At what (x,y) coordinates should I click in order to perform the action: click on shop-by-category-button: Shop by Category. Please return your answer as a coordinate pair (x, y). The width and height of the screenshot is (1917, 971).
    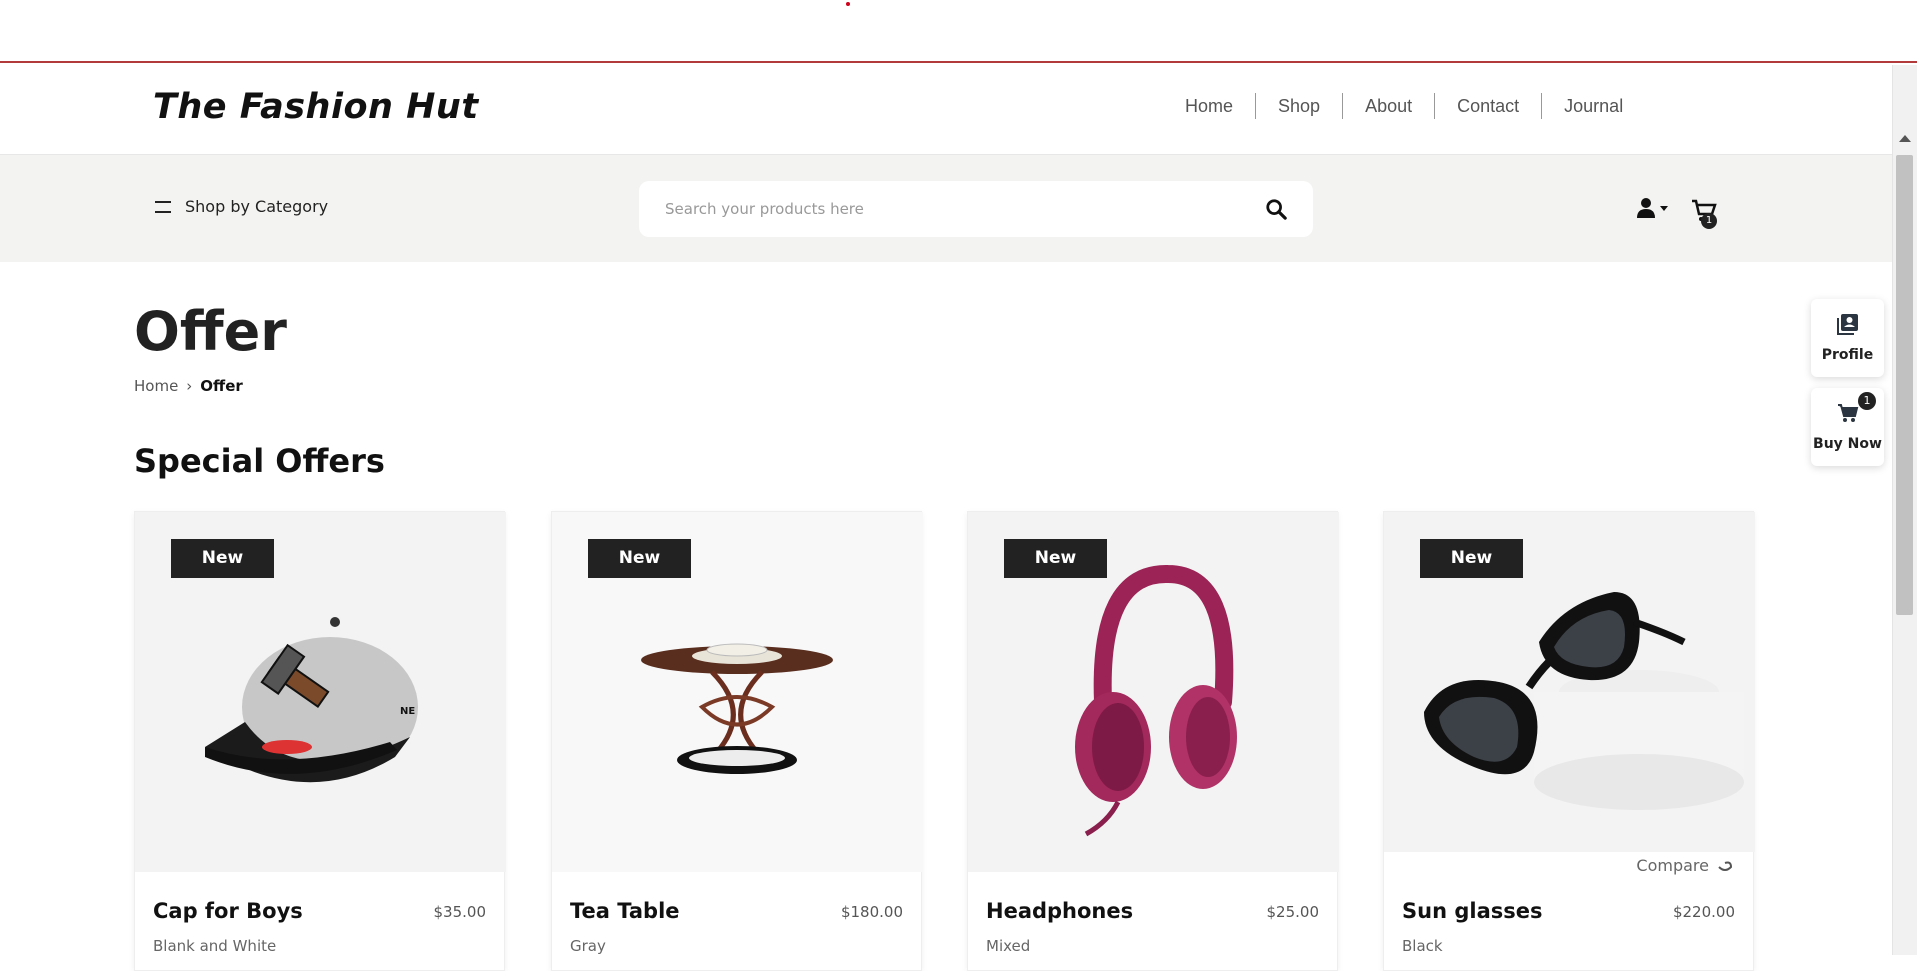
    Looking at the image, I should click on (241, 206).